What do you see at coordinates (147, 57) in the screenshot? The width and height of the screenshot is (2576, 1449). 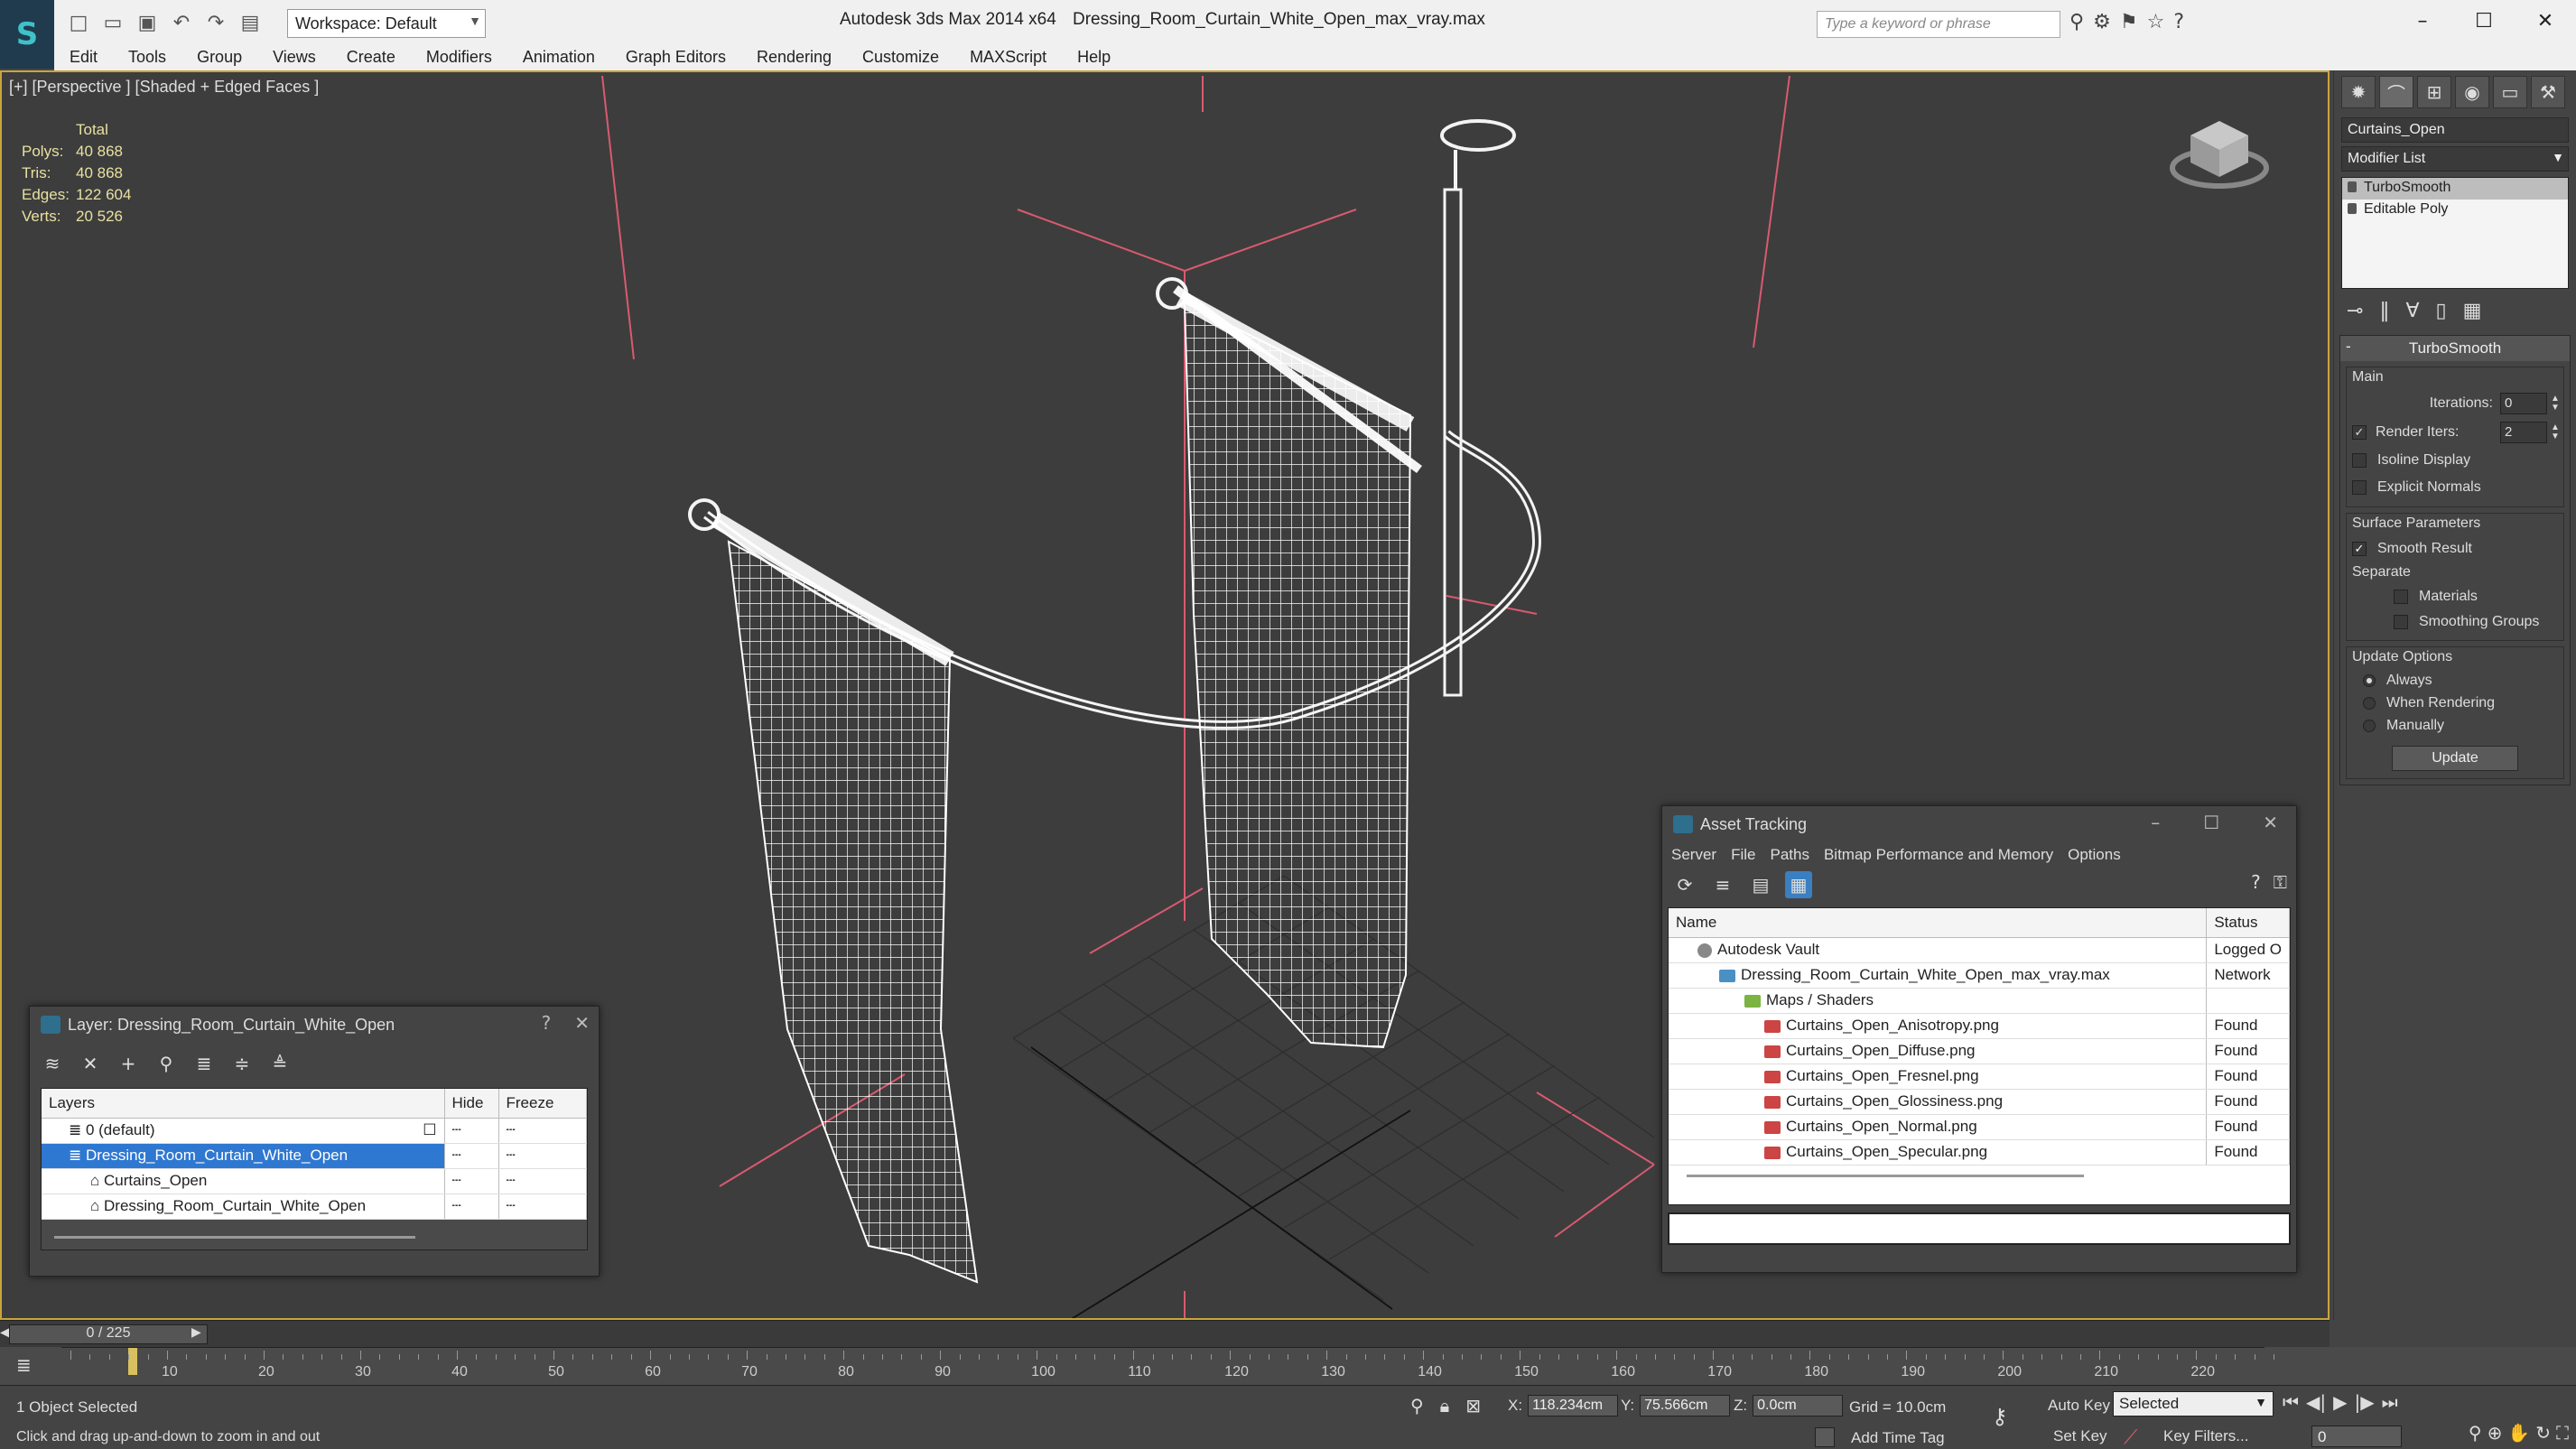 I see `menu-tools: Tools` at bounding box center [147, 57].